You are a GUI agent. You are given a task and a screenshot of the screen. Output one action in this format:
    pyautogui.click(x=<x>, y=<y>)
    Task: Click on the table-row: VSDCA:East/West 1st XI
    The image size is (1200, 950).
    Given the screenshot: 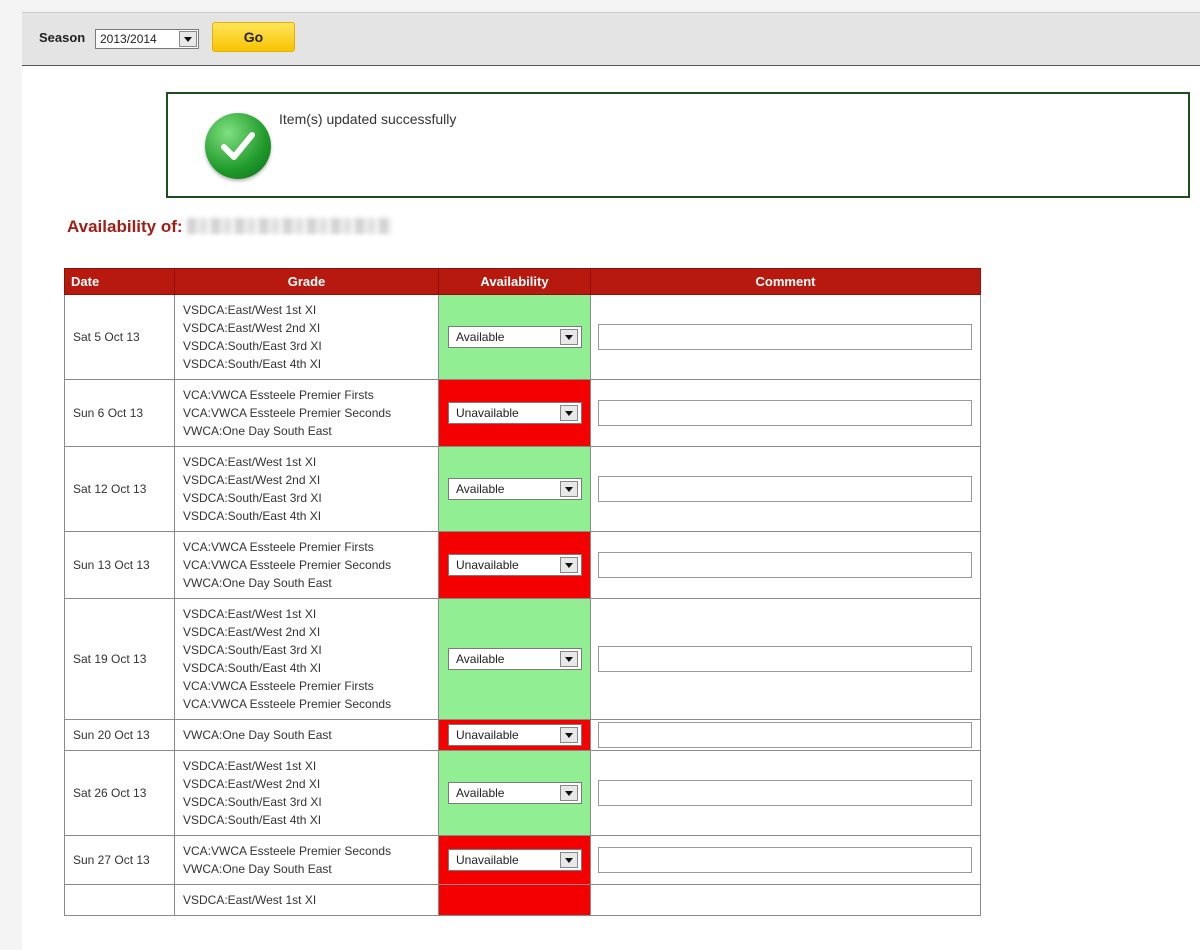 What is the action you would take?
    pyautogui.click(x=522, y=900)
    